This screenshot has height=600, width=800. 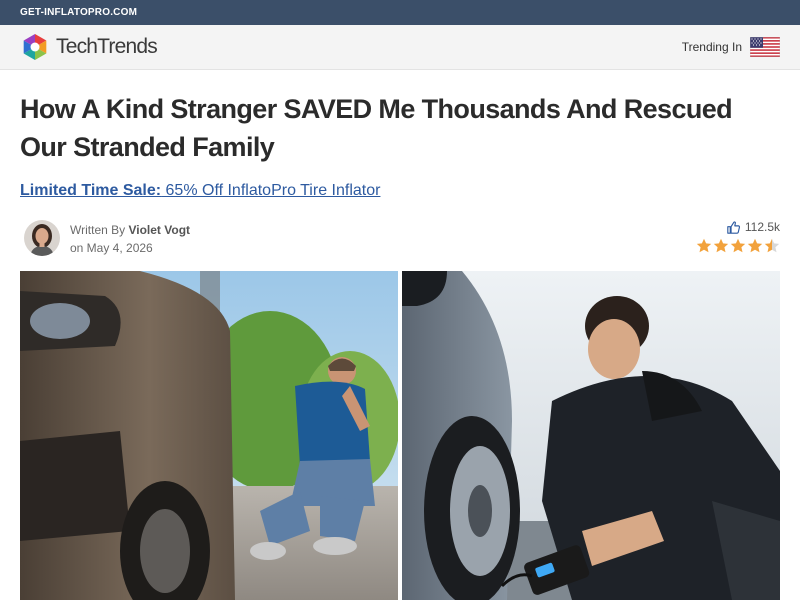 I want to click on trending-label: Trending In, so click(x=711, y=47).